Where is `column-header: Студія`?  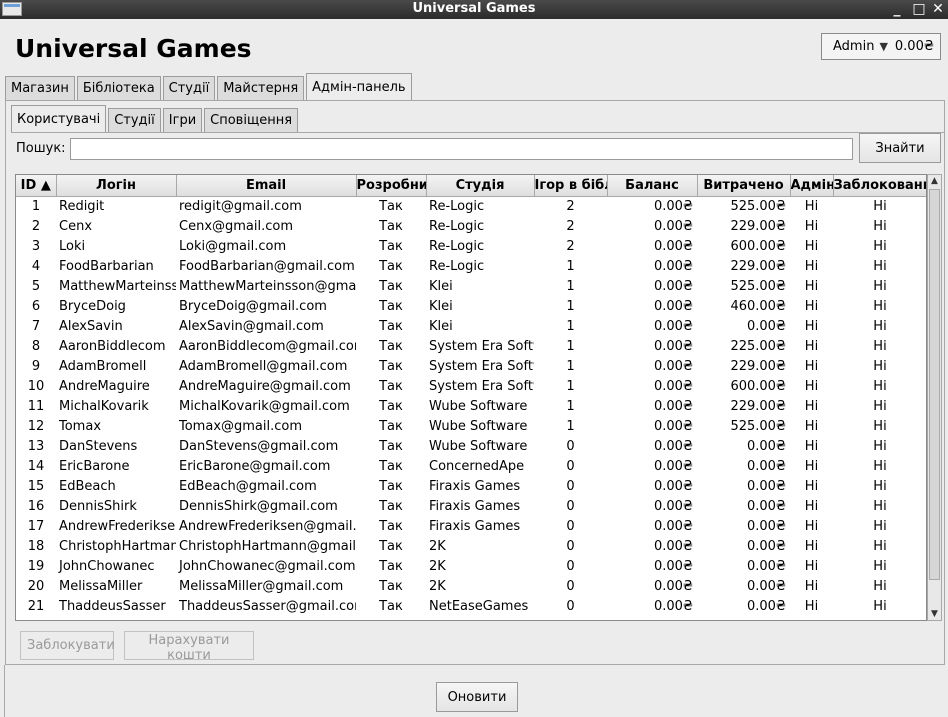
column-header: Студія is located at coordinates (480, 186).